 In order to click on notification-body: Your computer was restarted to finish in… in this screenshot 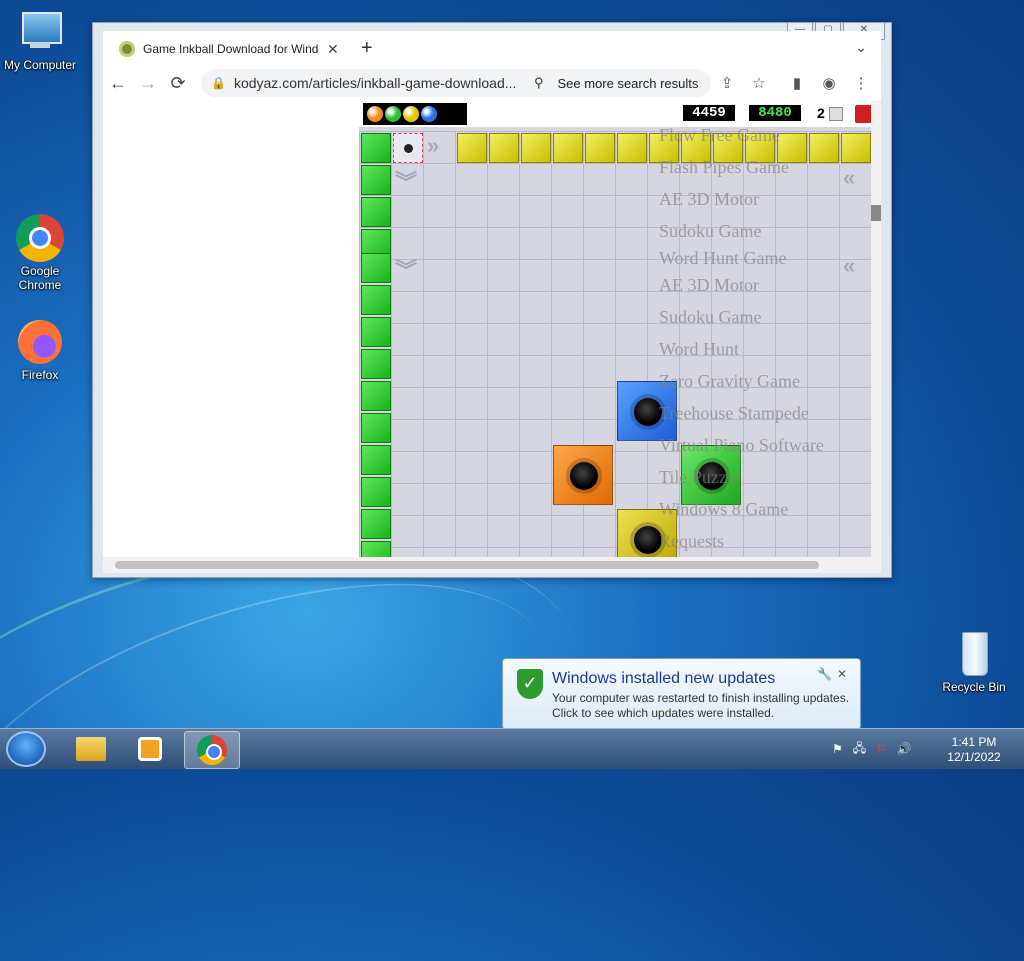, I will do `click(702, 706)`.